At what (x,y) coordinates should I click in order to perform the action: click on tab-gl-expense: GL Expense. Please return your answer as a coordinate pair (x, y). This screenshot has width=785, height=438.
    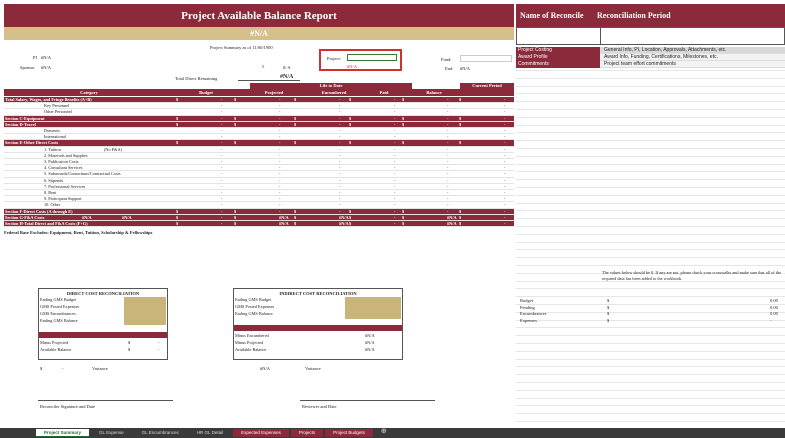
    Looking at the image, I should click on (111, 433).